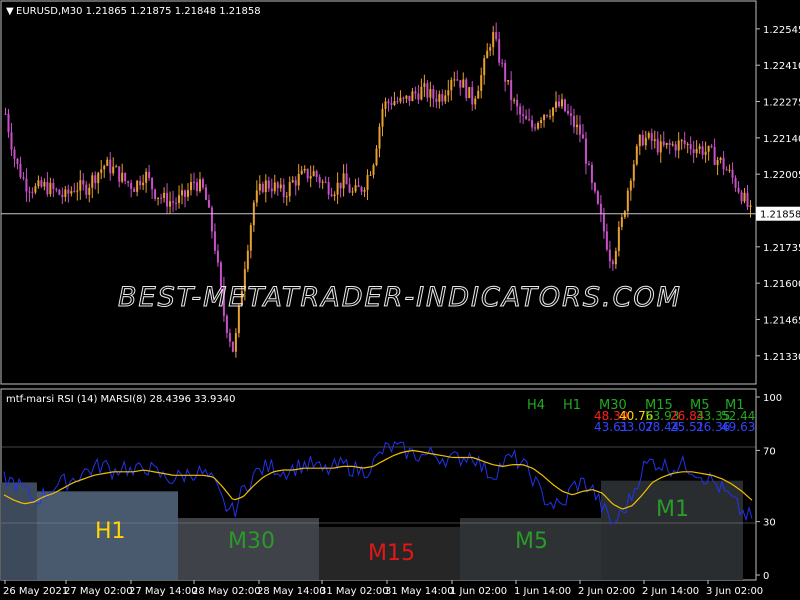 The width and height of the screenshot is (800, 600). I want to click on time-tick-label: 27 May 14:00, so click(163, 591).